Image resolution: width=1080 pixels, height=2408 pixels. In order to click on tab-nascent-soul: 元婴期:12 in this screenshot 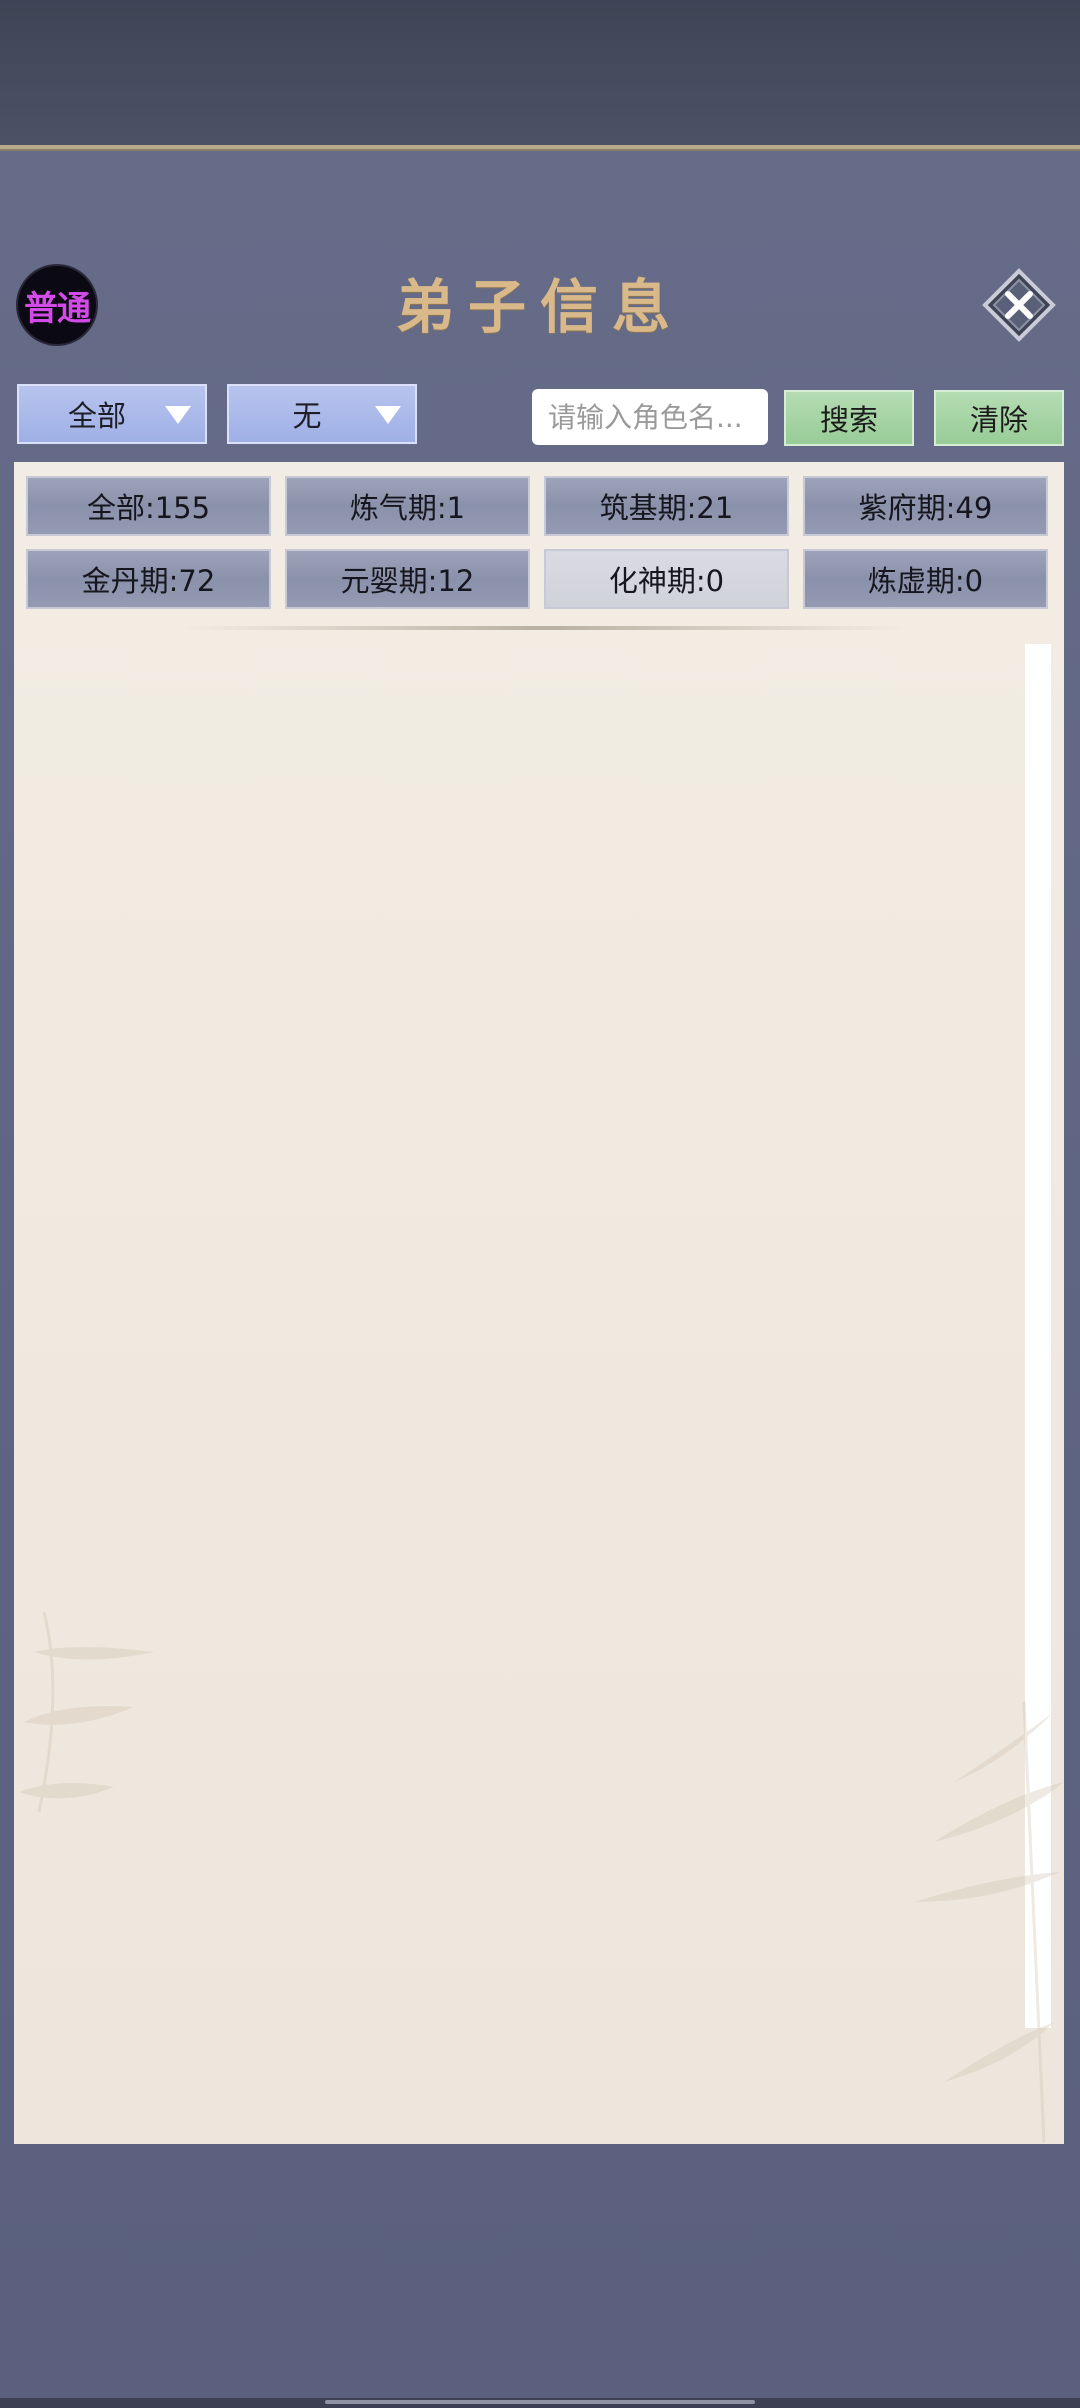, I will do `click(407, 579)`.